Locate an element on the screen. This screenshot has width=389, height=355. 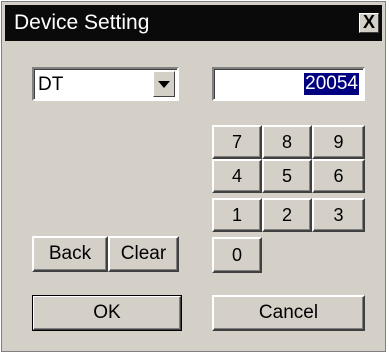
key-9-button: 9 is located at coordinates (338, 142).